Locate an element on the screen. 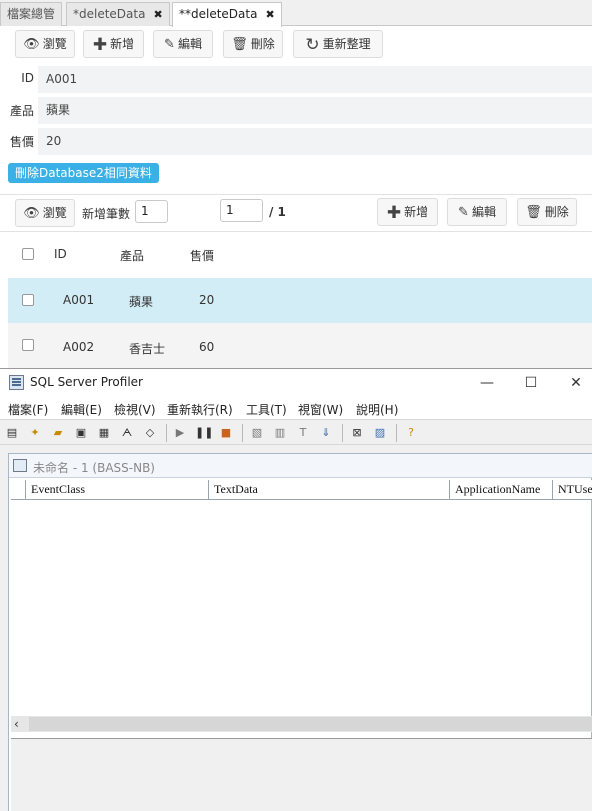  profiler-toolbar: ▤ ✦ ▰ ▣ ▦ ᗅ ◇ ▶ ❚❚ ■ ▧ ▥ T ⇓ ⊠ ▨ ? is located at coordinates (296, 432).